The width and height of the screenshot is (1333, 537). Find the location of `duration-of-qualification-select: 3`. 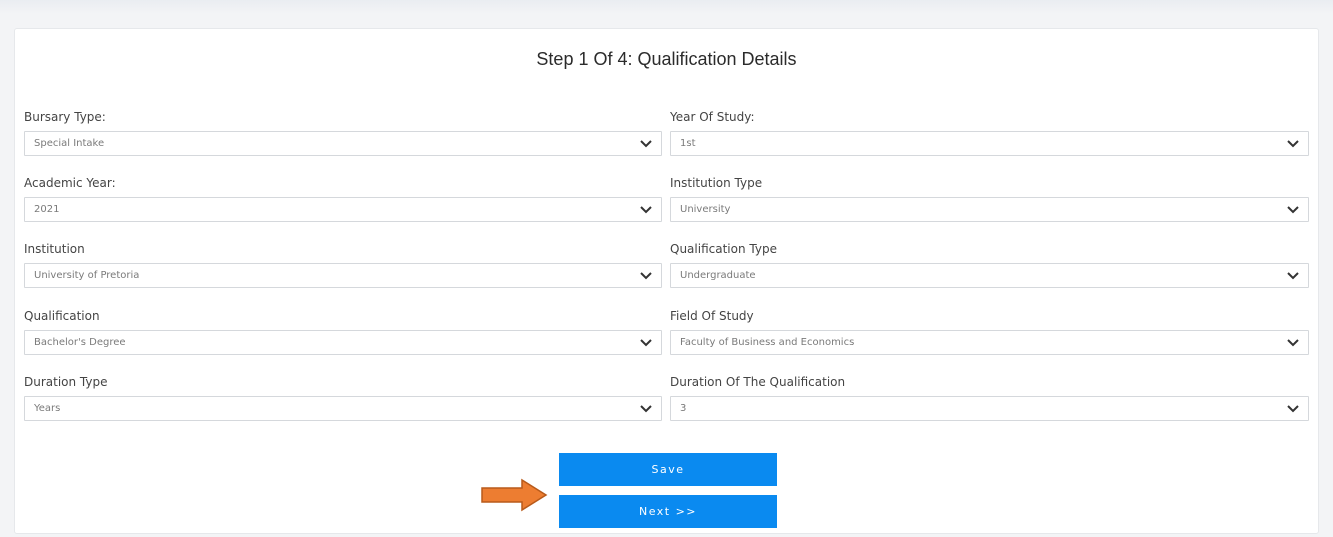

duration-of-qualification-select: 3 is located at coordinates (989, 408).